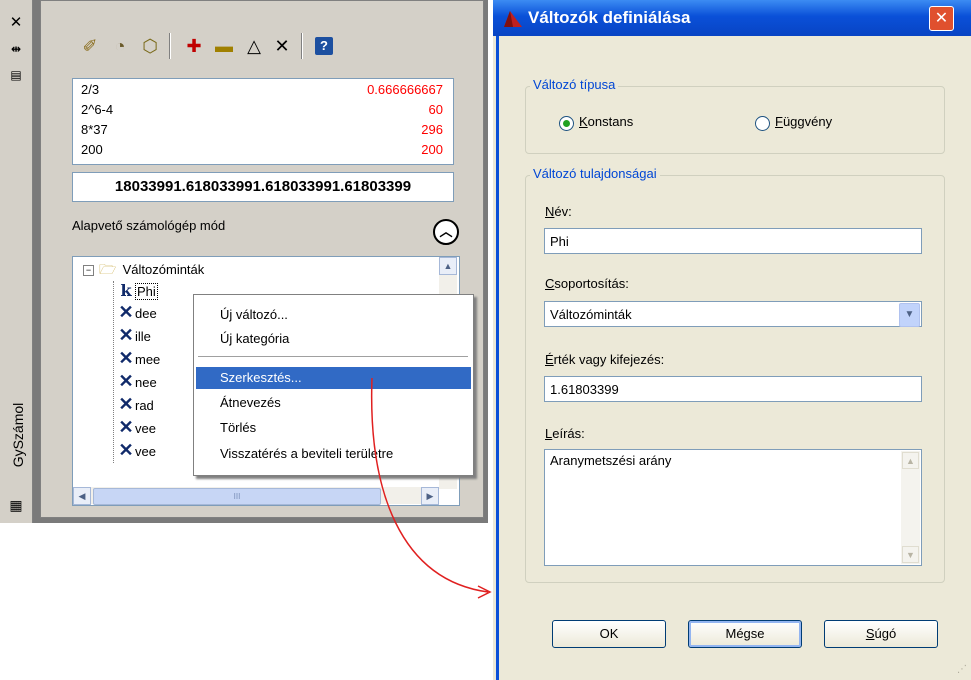 This screenshot has height=680, width=971. Describe the element at coordinates (333, 356) in the screenshot. I see `menu-separator` at that location.